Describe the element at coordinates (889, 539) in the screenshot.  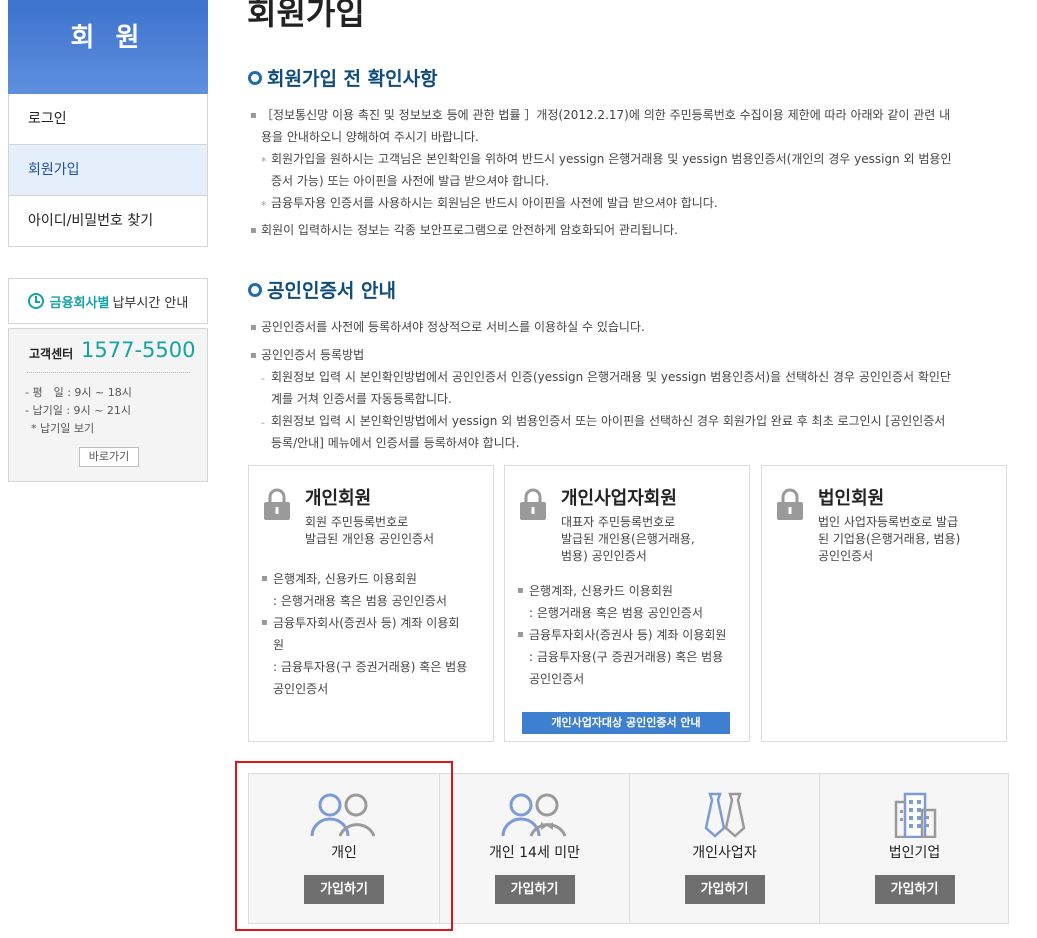
I see `card-description: 법인 사업자등록번호로 발급 된 기업용(은행거래용, 범용) 공인인증서` at that location.